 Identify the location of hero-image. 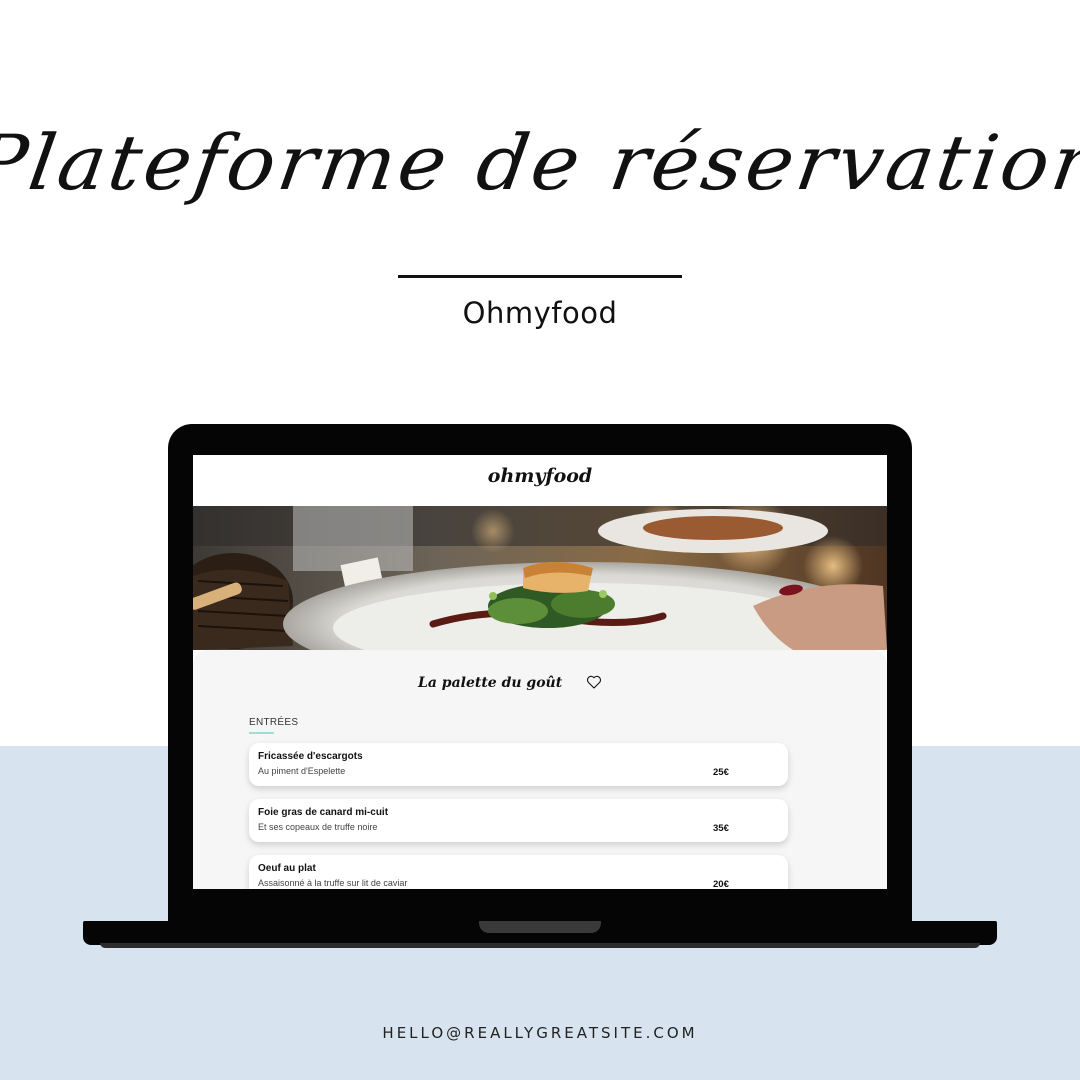
(540, 578).